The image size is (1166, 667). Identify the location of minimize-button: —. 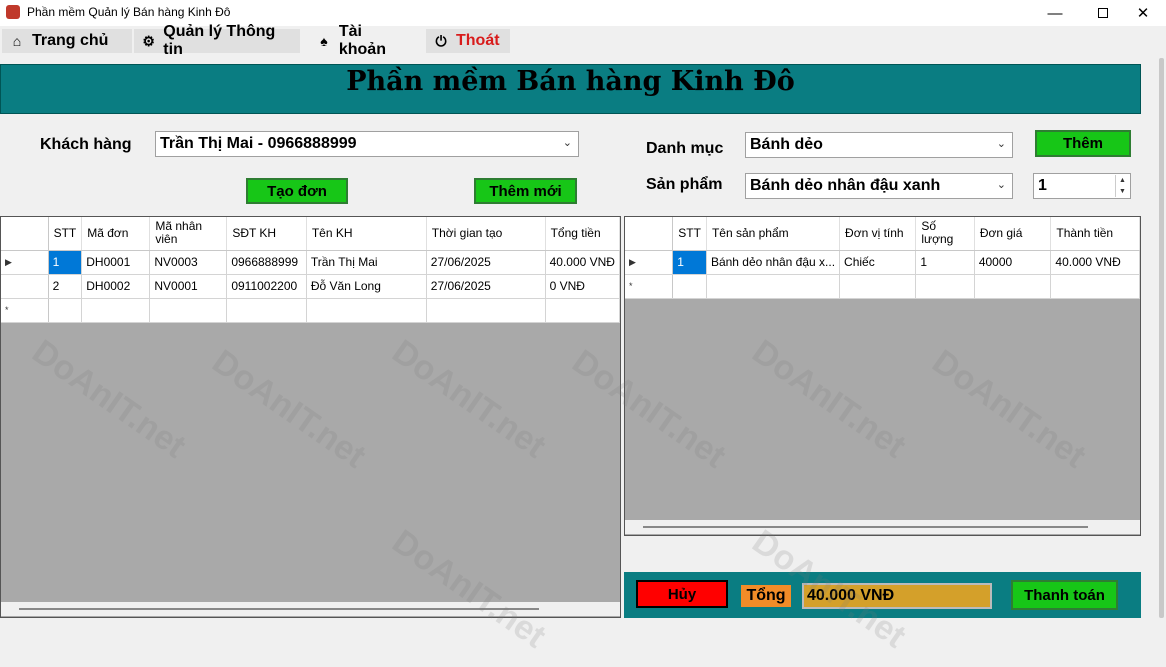
(1055, 13).